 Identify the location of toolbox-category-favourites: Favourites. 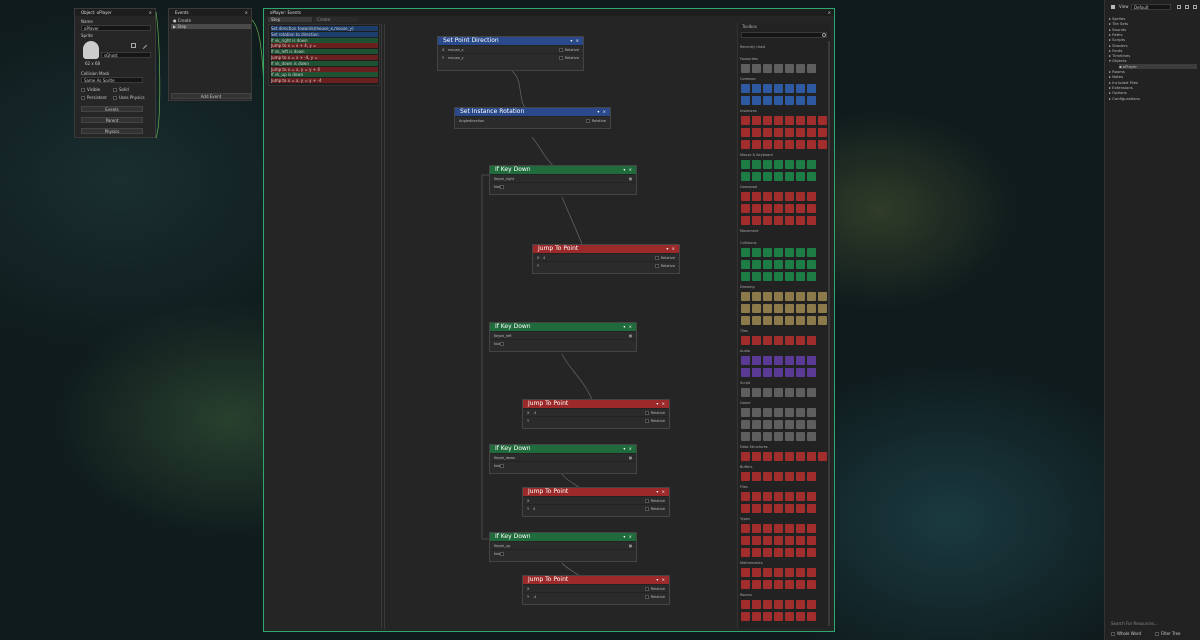
(749, 59).